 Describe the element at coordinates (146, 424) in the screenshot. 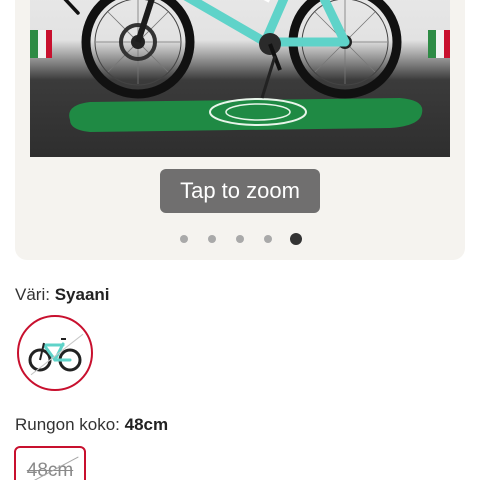

I see `size-option-value: 48cm` at that location.